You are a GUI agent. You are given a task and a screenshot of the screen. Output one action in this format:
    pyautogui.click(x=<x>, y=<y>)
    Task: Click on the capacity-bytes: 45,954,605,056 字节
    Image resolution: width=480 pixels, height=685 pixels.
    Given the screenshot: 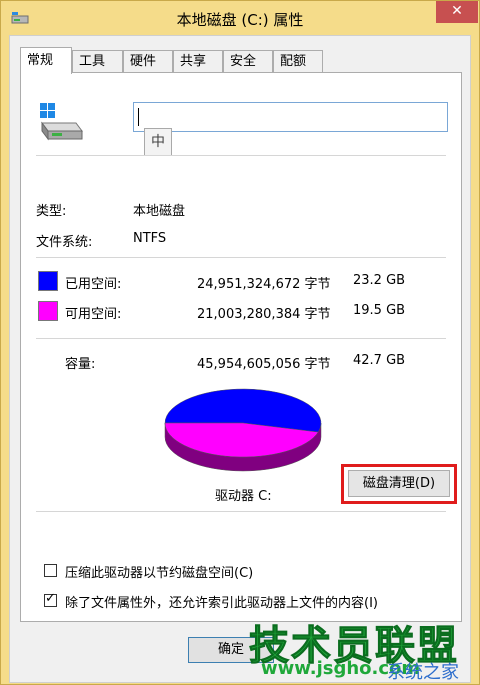 What is the action you would take?
    pyautogui.click(x=264, y=364)
    